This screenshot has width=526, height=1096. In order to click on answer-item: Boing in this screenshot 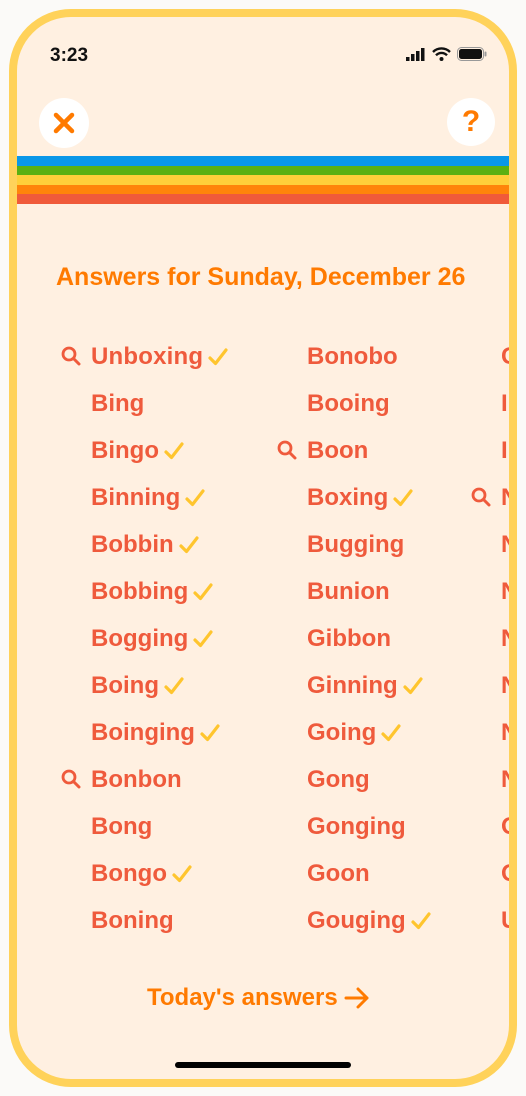, I will do `click(159, 685)`.